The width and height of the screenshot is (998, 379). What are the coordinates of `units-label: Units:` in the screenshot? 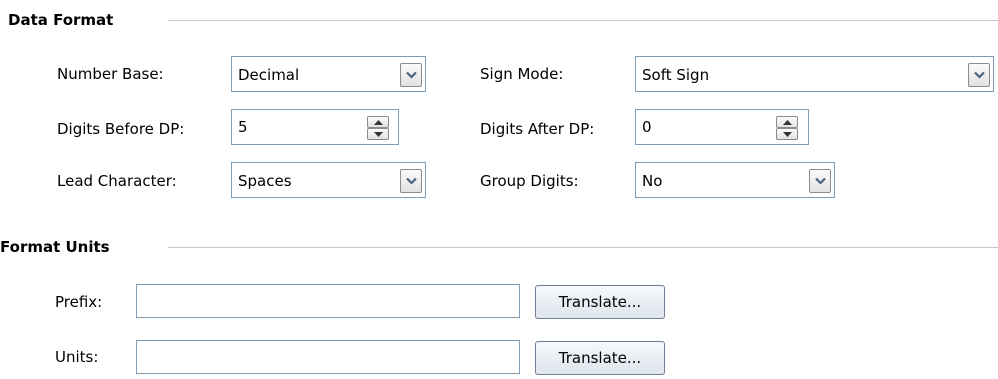 It's located at (77, 357).